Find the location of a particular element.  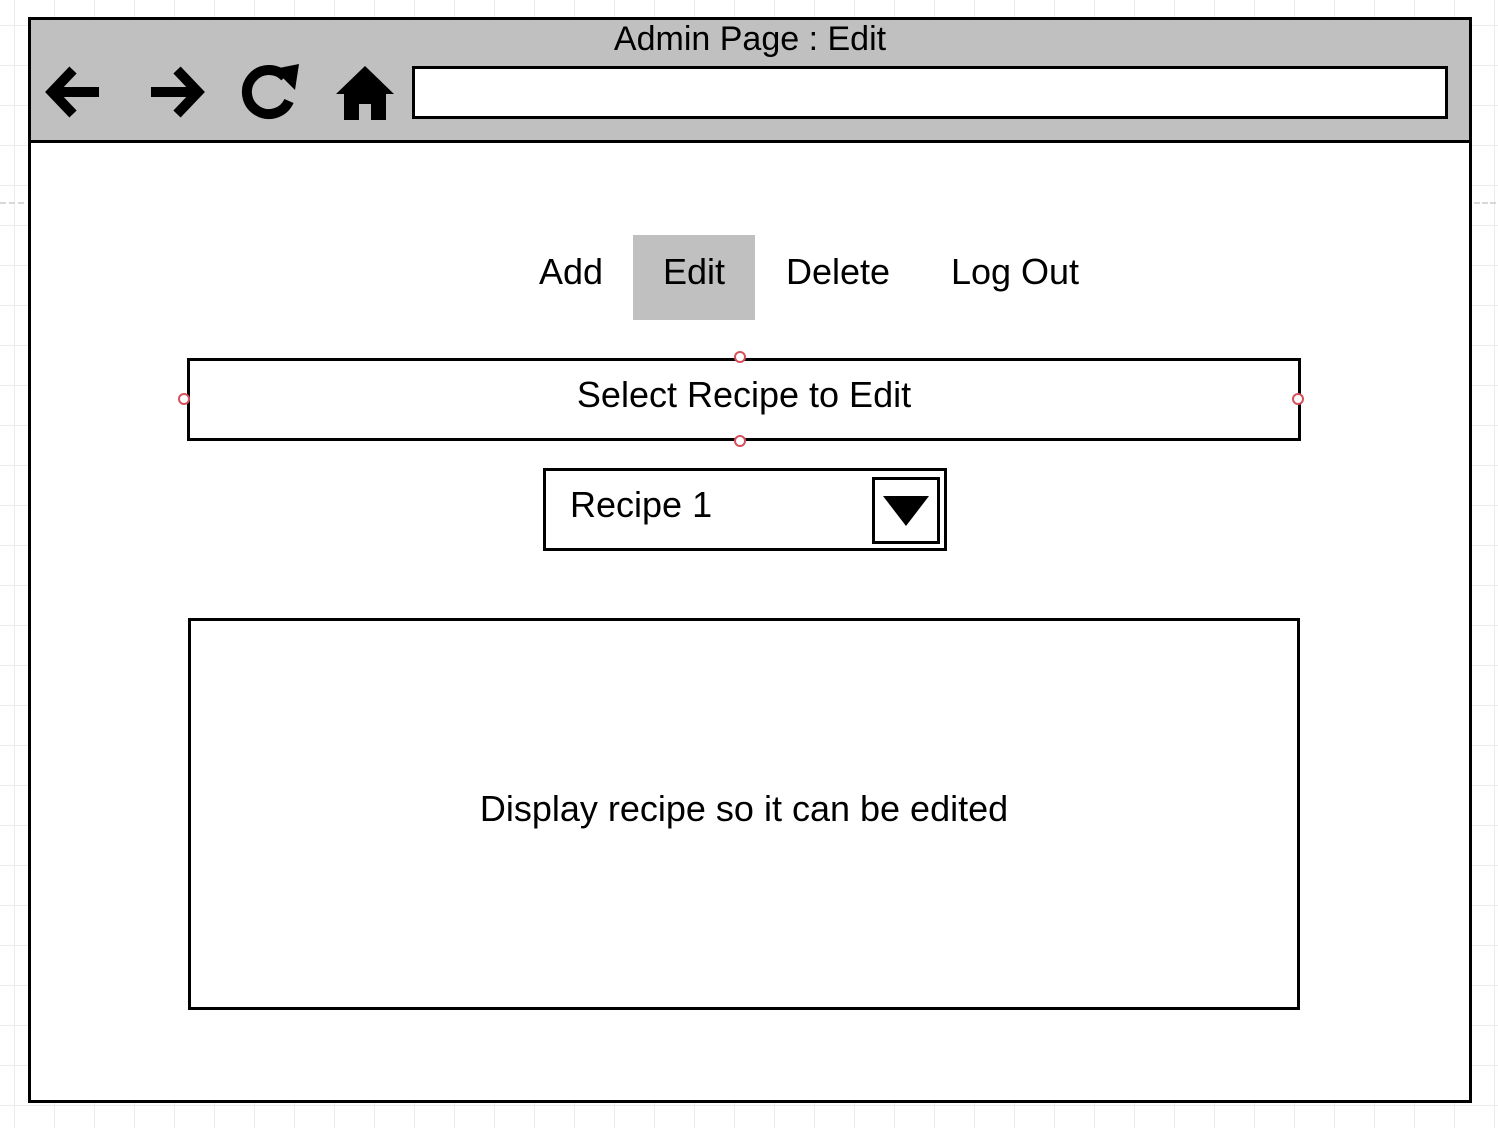

dropdown-button is located at coordinates (906, 510).